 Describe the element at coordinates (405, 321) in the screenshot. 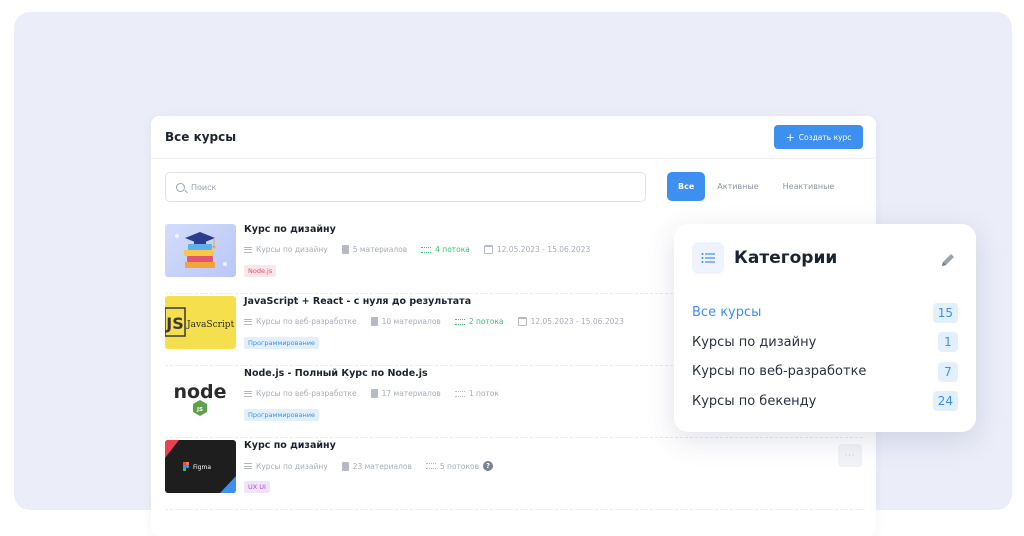

I see `course-materials: 10 материалов` at that location.